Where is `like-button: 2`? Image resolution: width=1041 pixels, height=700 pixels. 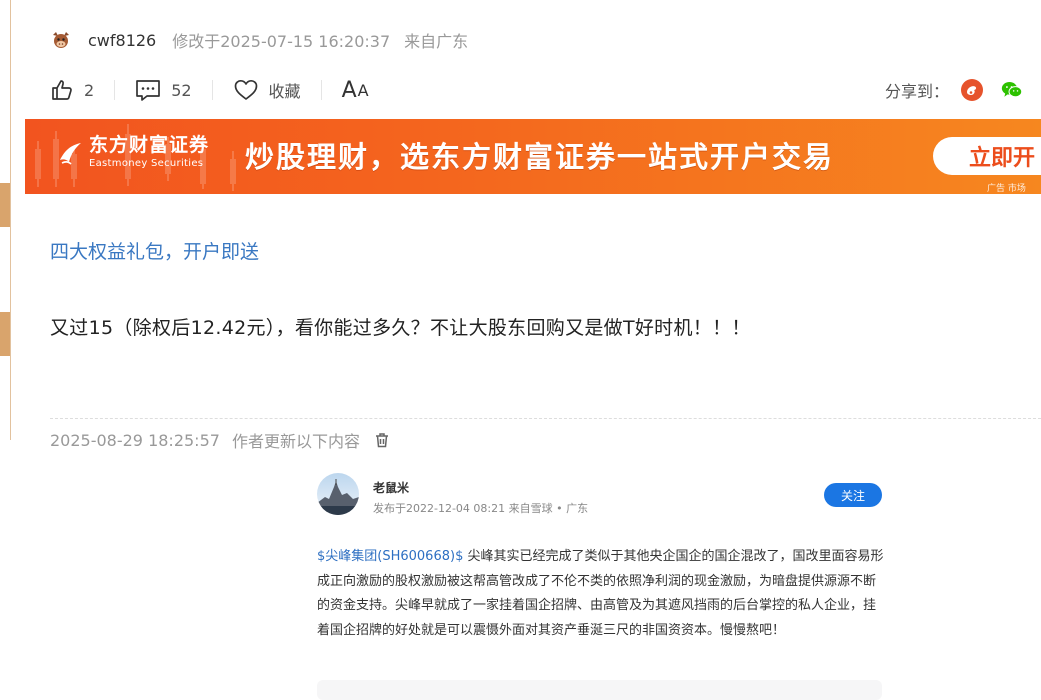 like-button: 2 is located at coordinates (72, 90).